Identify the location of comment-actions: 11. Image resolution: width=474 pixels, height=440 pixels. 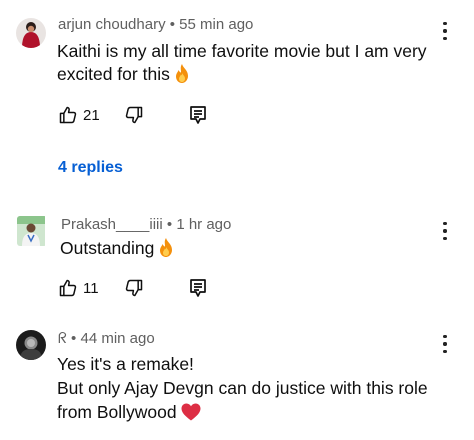
(138, 290).